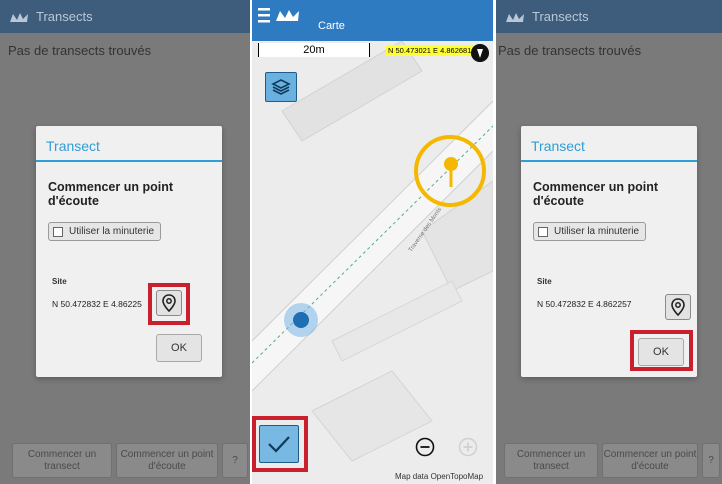  Describe the element at coordinates (179, 348) in the screenshot. I see `ok-button: OK` at that location.